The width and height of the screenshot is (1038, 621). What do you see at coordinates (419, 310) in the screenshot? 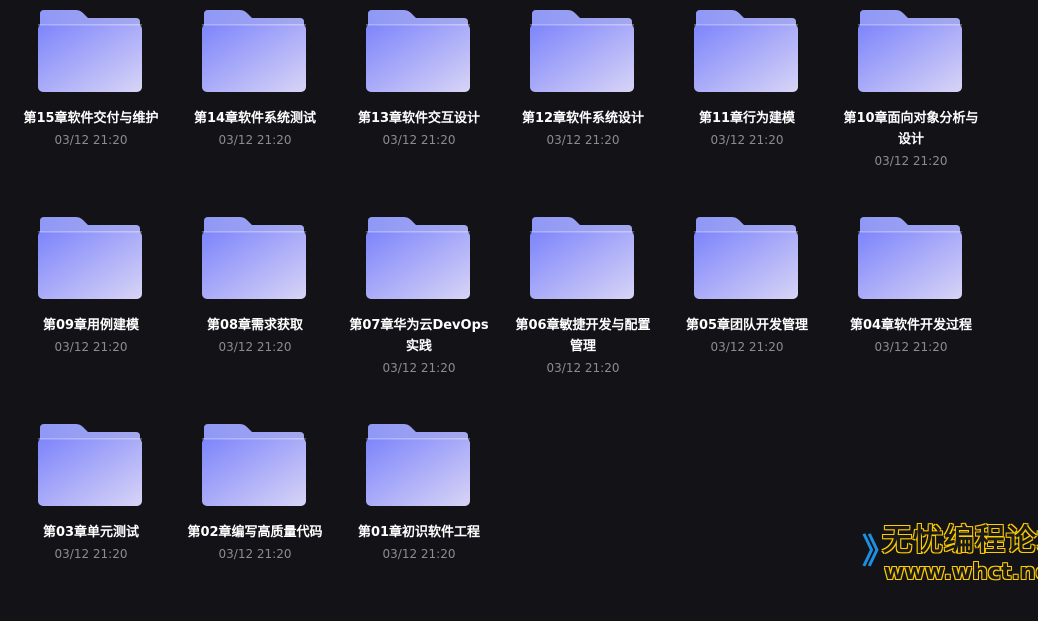
I see `folder-item-9: 第07章华为云DevOps实践 03/12 21:20` at bounding box center [419, 310].